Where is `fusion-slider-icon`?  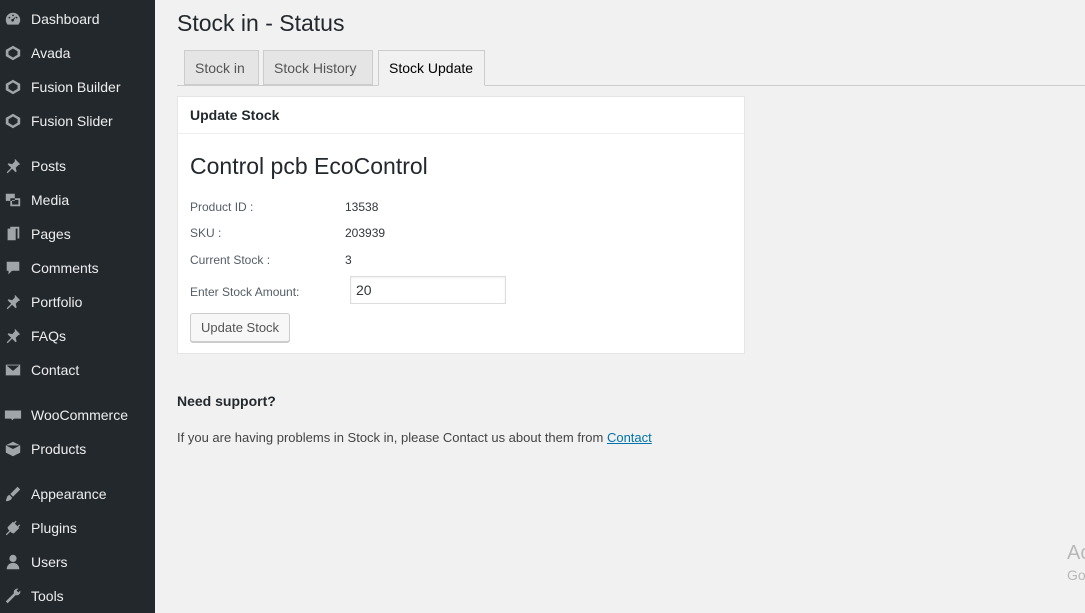 fusion-slider-icon is located at coordinates (13, 121).